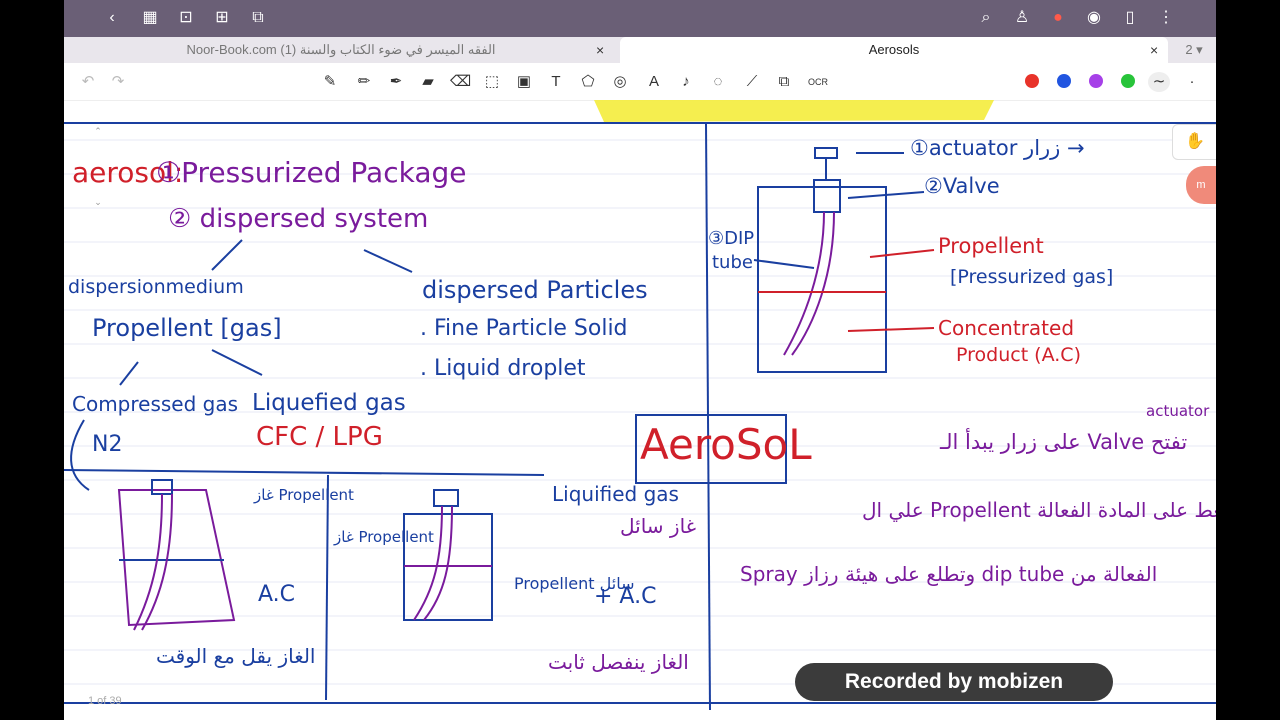 The height and width of the screenshot is (720, 1280). I want to click on color-red, so click(1032, 81).